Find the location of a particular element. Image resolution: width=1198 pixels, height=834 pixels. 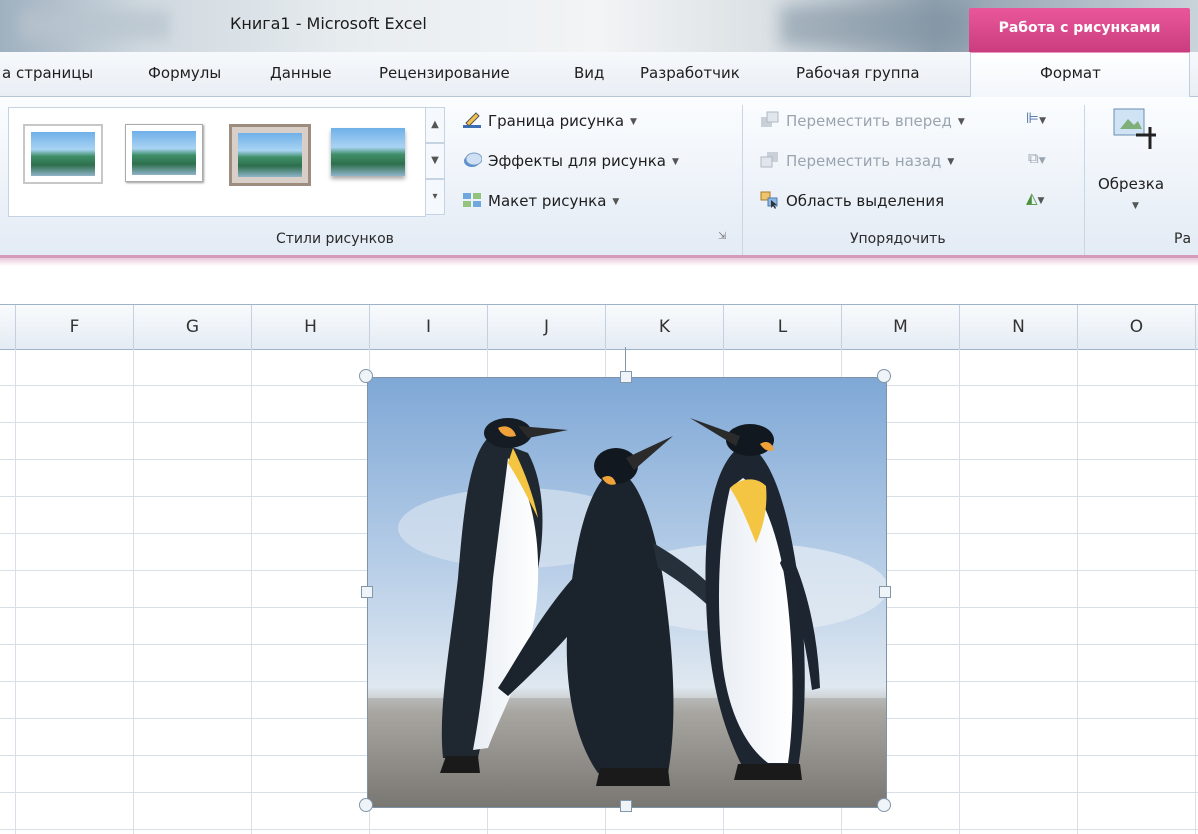

group-objects-icon: ⧉▼ is located at coordinates (1037, 158).